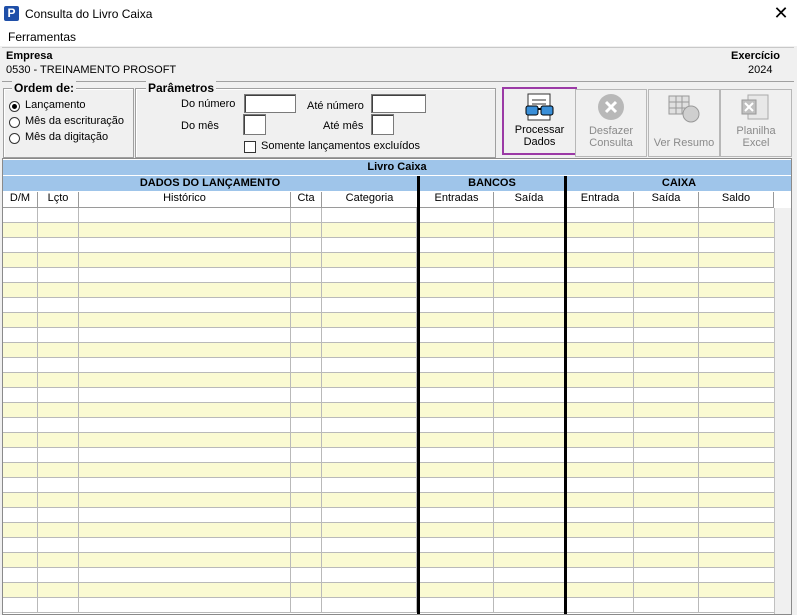 This screenshot has height=615, width=797. What do you see at coordinates (539, 136) in the screenshot?
I see `processar-dados-label: Processar Dados` at bounding box center [539, 136].